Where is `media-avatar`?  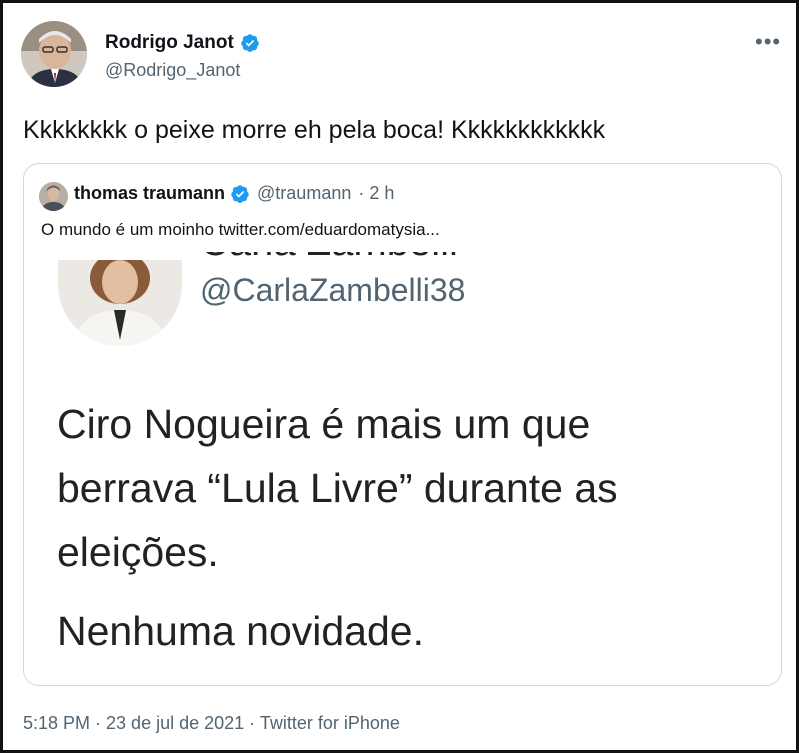
media-avatar is located at coordinates (120, 303).